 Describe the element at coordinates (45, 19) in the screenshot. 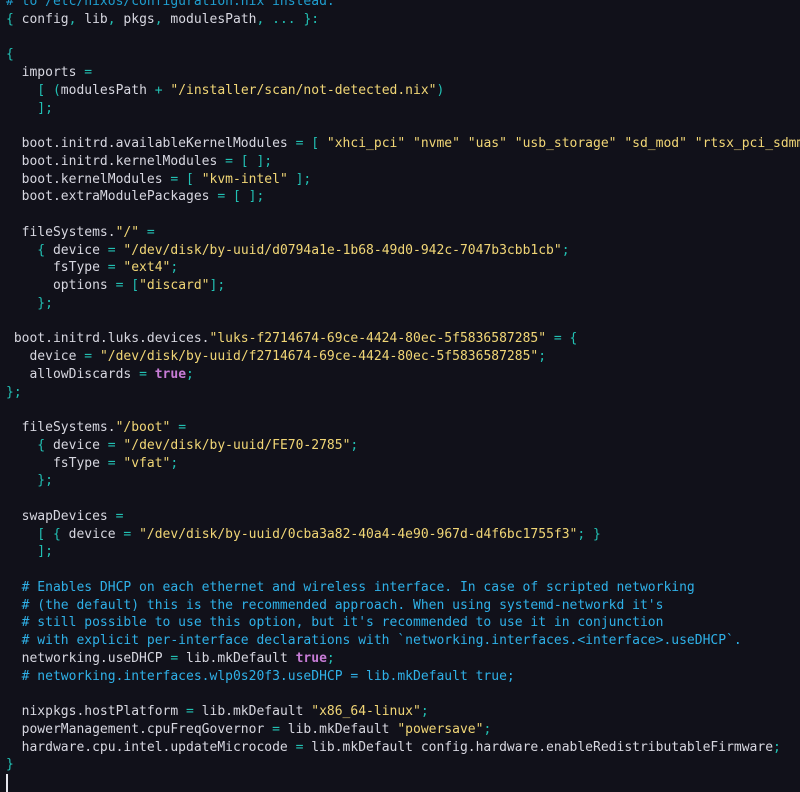

I see `code-token: config` at that location.